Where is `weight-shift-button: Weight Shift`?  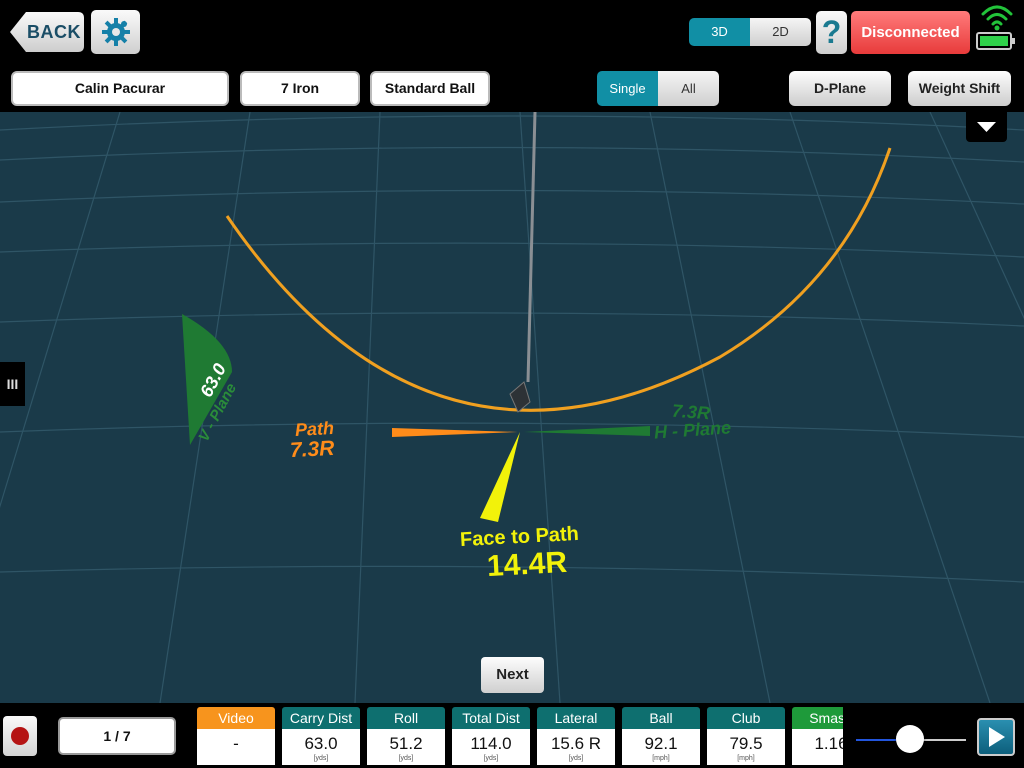
weight-shift-button: Weight Shift is located at coordinates (959, 88).